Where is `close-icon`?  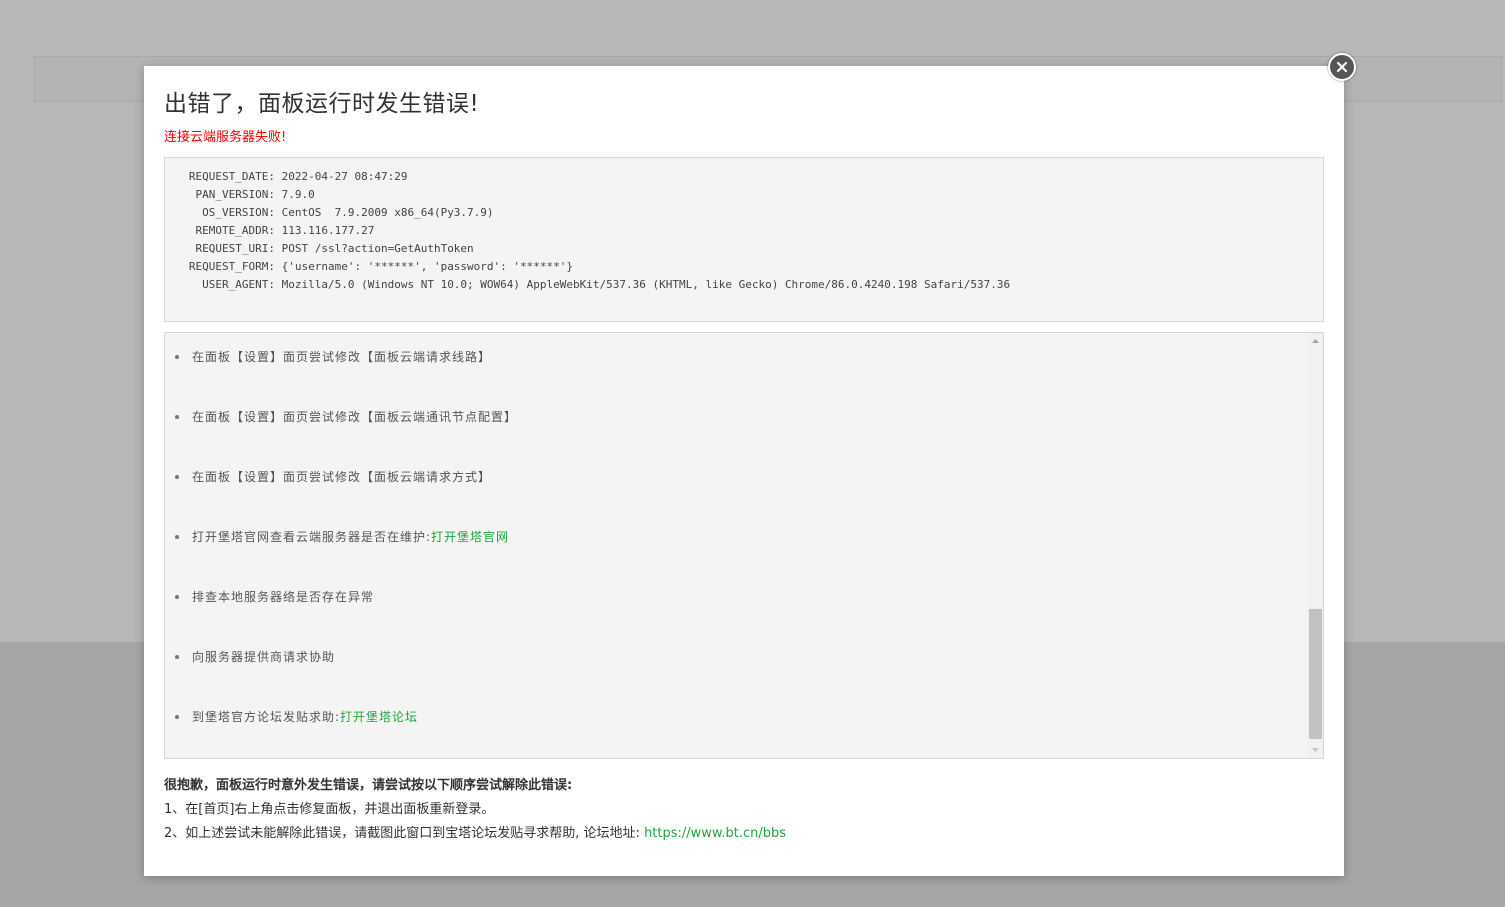
close-icon is located at coordinates (1342, 67).